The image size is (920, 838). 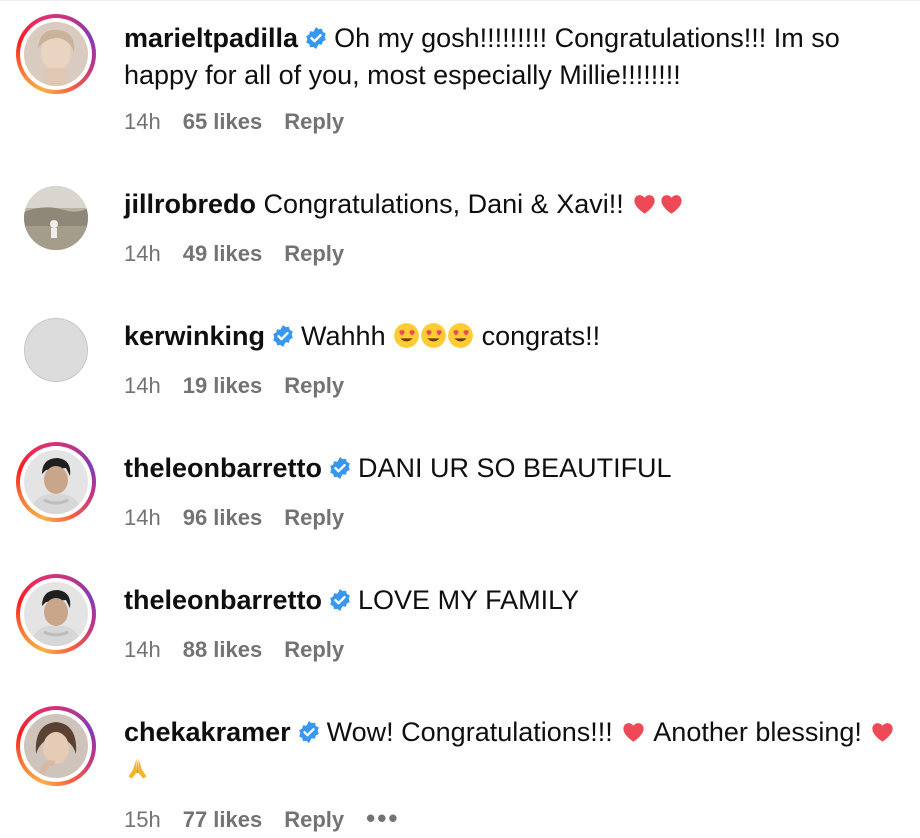 I want to click on likes-count: 65 likes, so click(x=223, y=121).